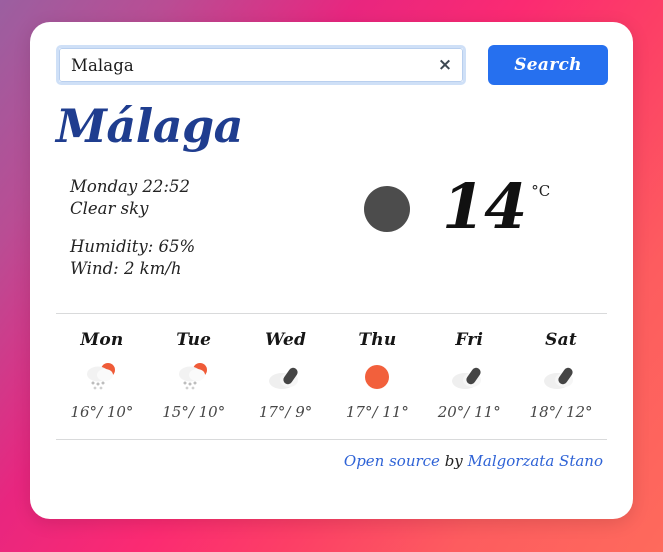 The width and height of the screenshot is (663, 552). What do you see at coordinates (286, 340) in the screenshot?
I see `forecast-day-name: Wed` at bounding box center [286, 340].